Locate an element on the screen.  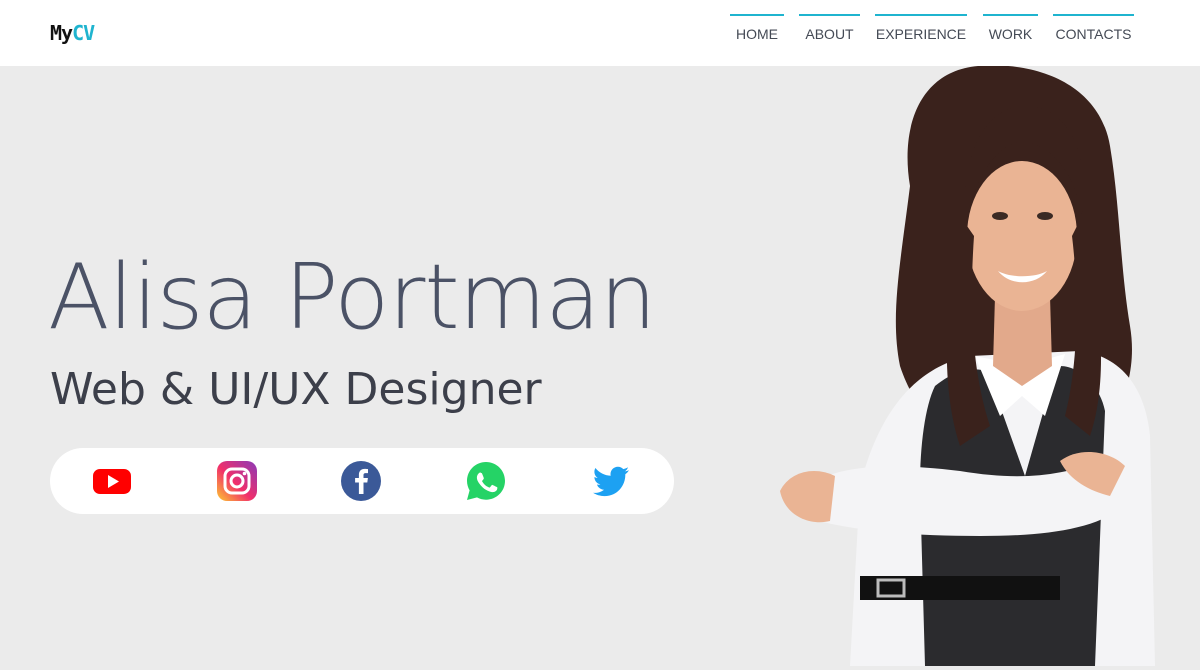
main-nav: HOME ABOUT EXPERIENCE WORK CONTACTS is located at coordinates (600, 34).